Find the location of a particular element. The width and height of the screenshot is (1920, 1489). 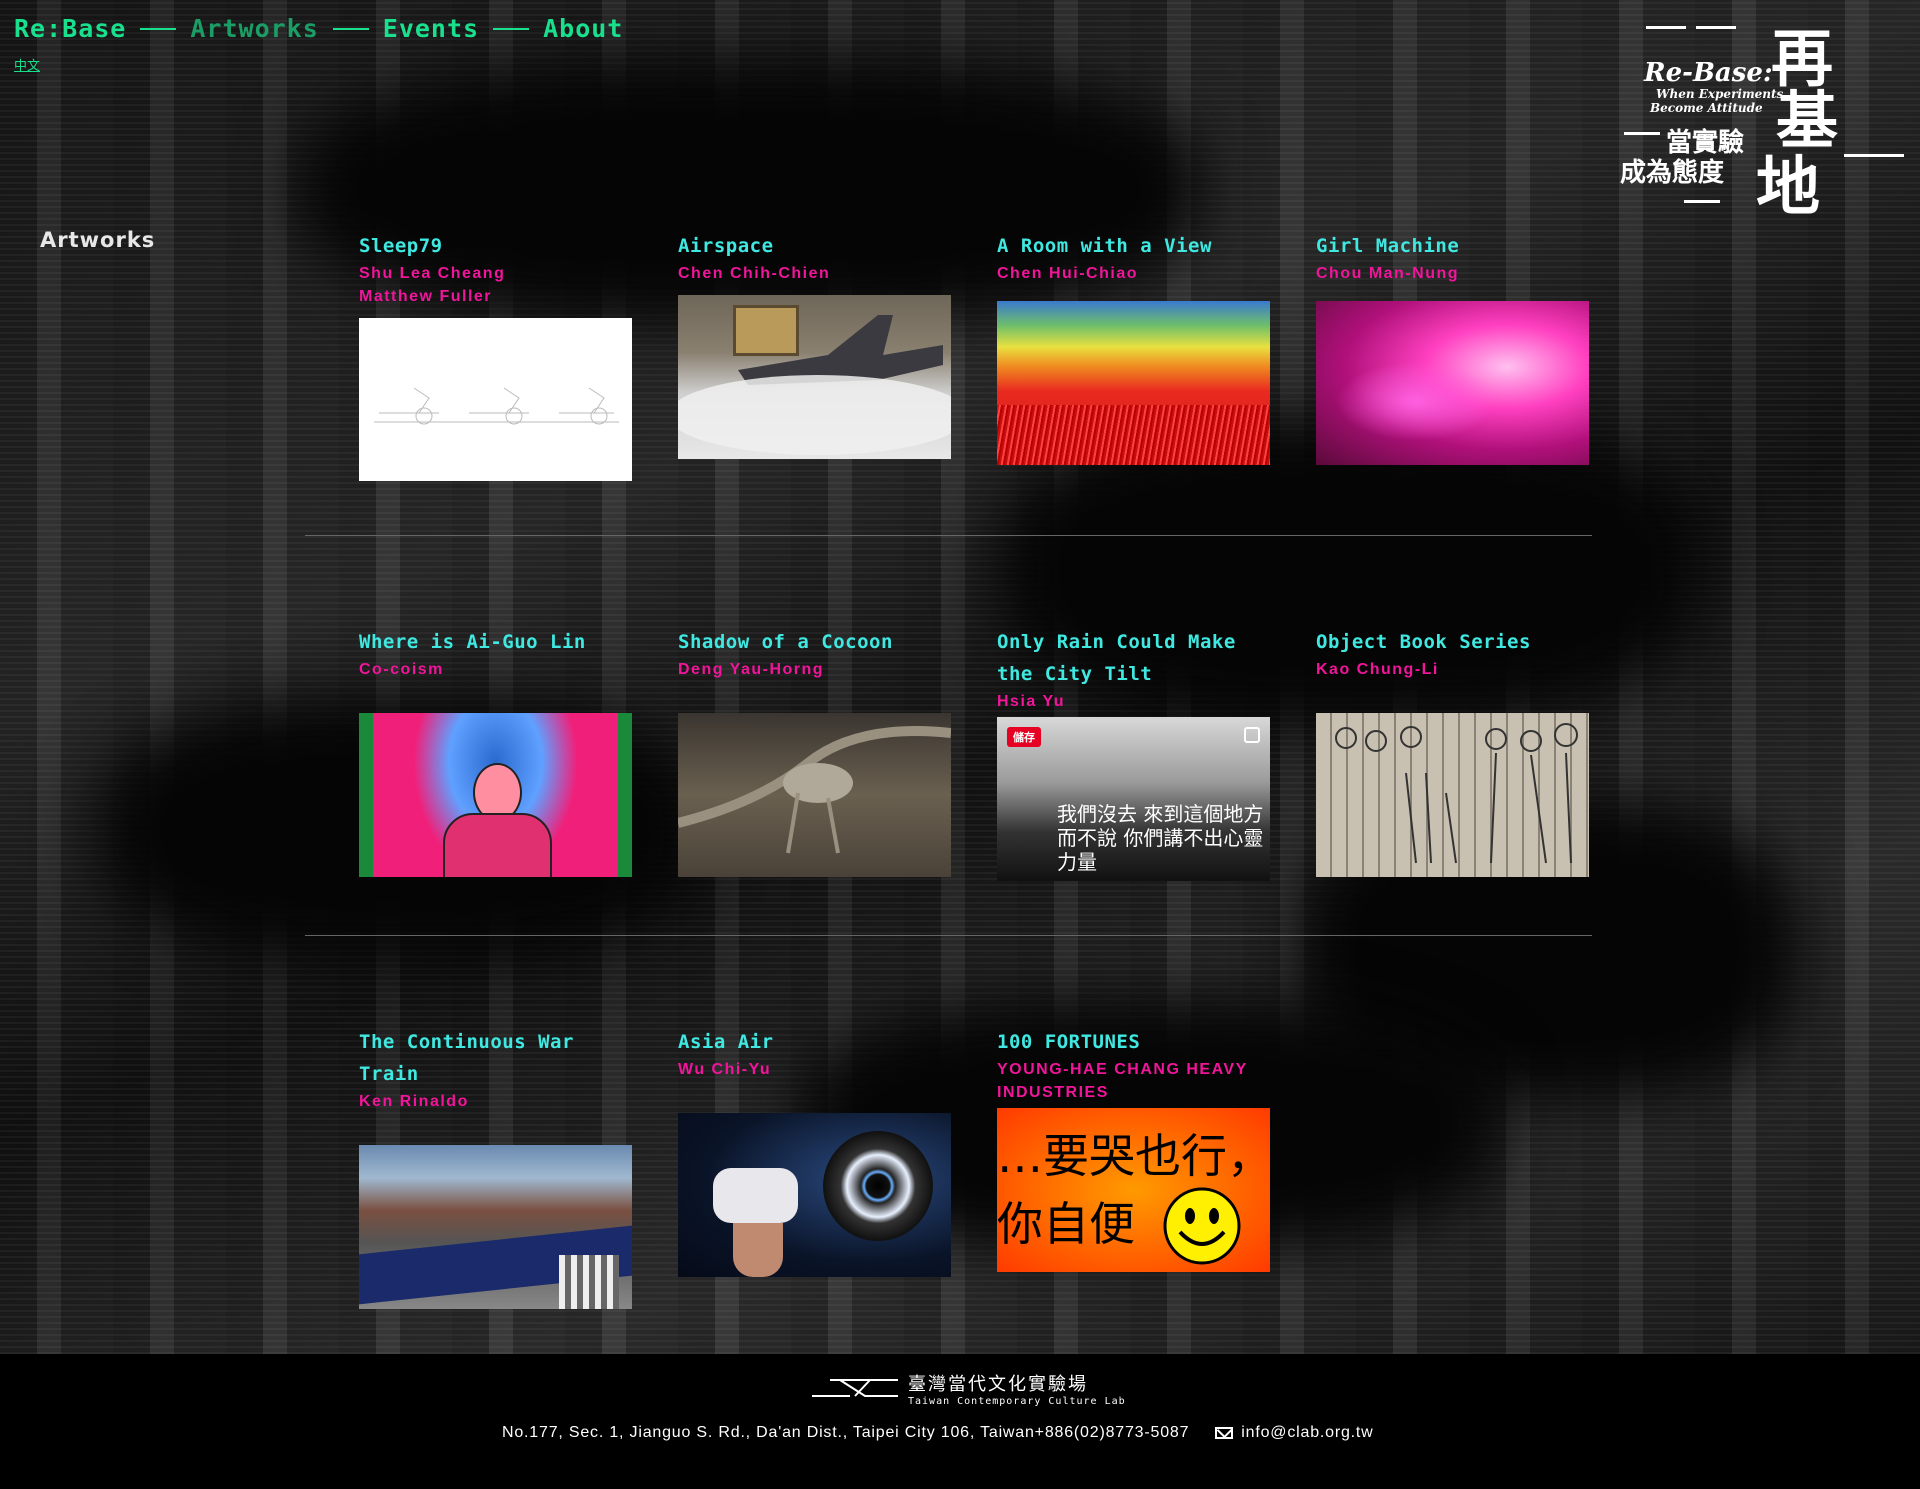

logo-title-en: Re-Base: is located at coordinates (1708, 73).